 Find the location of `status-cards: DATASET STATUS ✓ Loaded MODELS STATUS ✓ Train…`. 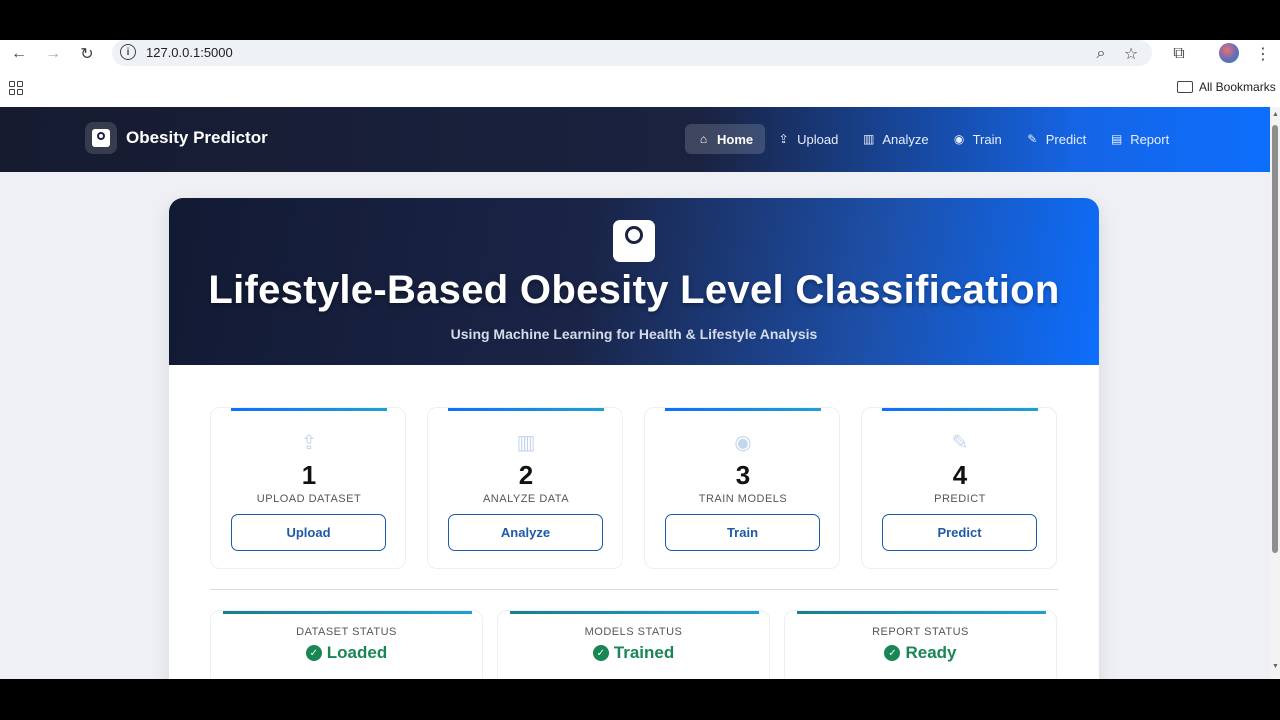

status-cards: DATASET STATUS ✓ Loaded MODELS STATUS ✓ Train… is located at coordinates (634, 644).